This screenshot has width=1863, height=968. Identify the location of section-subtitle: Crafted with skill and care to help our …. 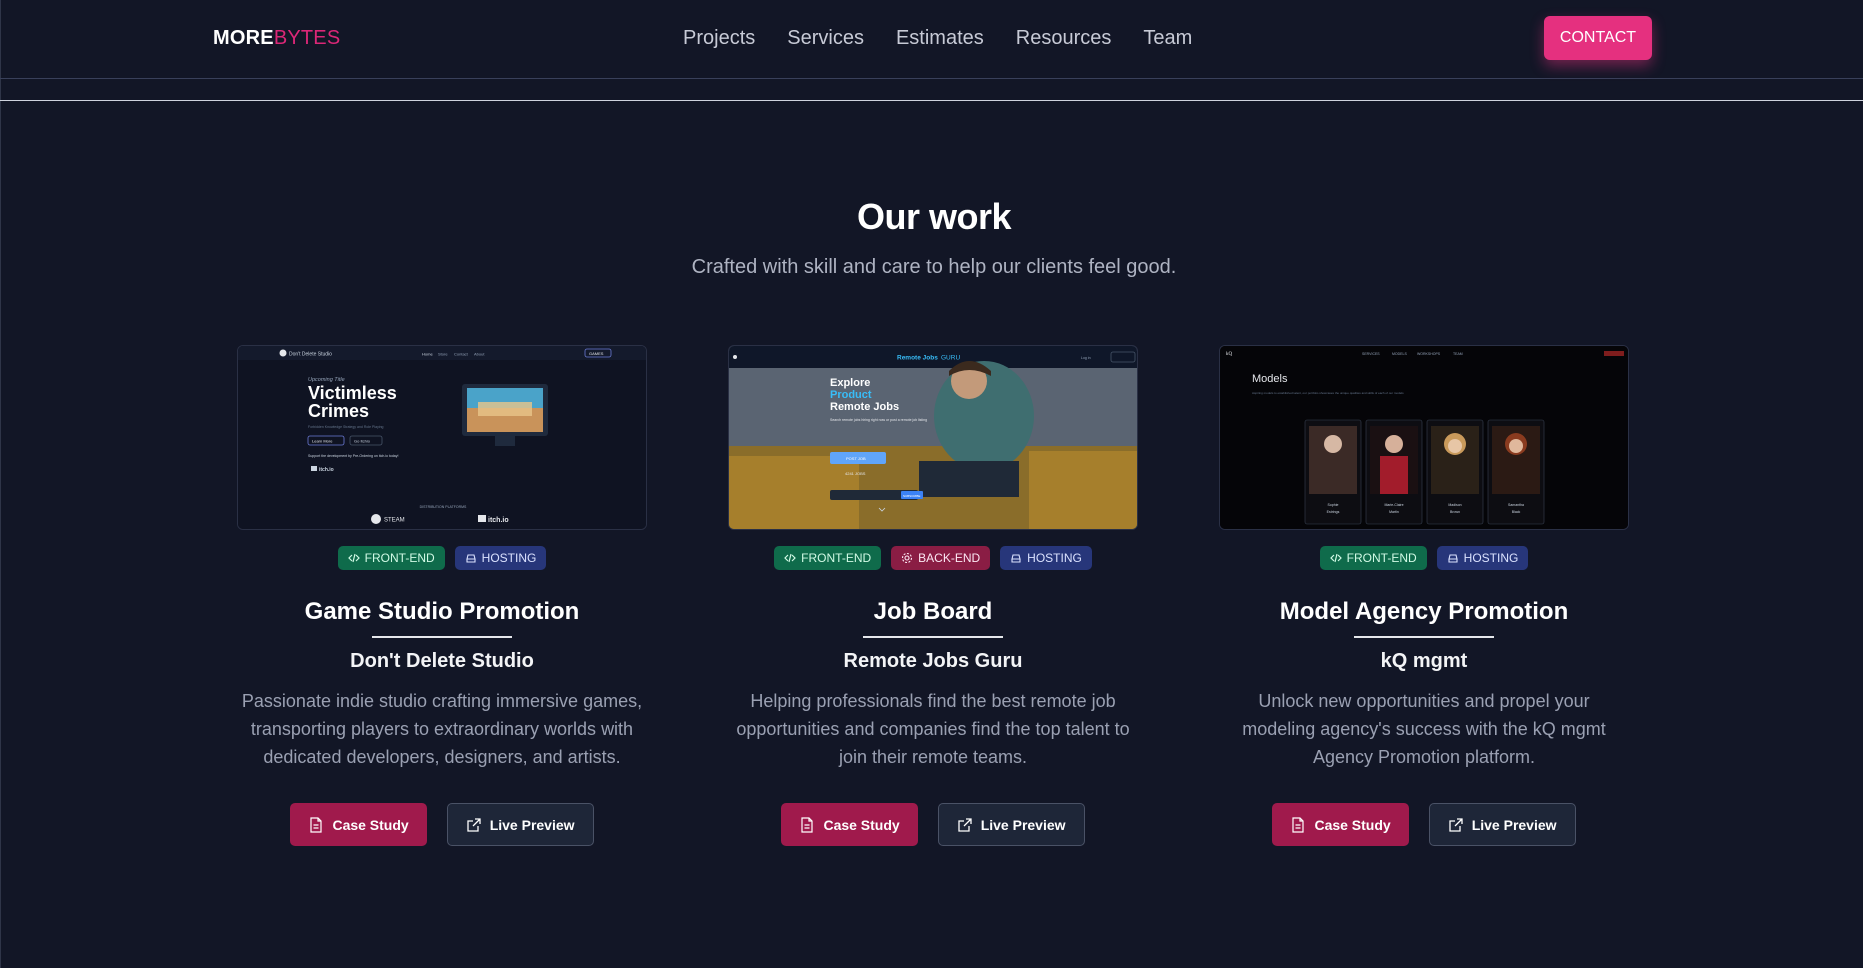
(934, 267).